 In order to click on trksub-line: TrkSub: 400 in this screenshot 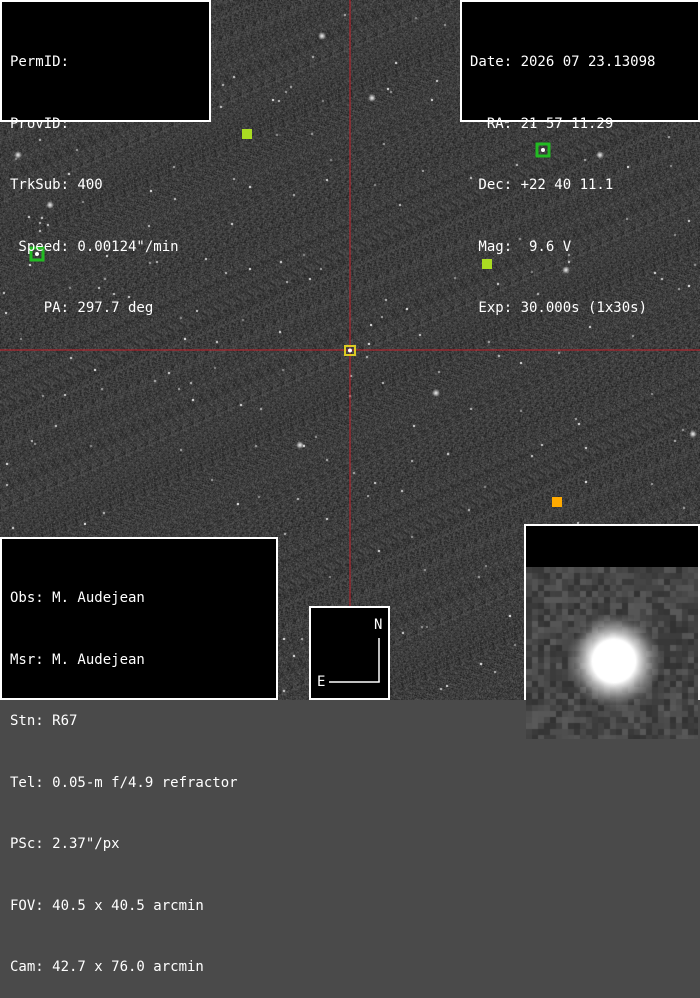, I will do `click(56, 185)`.